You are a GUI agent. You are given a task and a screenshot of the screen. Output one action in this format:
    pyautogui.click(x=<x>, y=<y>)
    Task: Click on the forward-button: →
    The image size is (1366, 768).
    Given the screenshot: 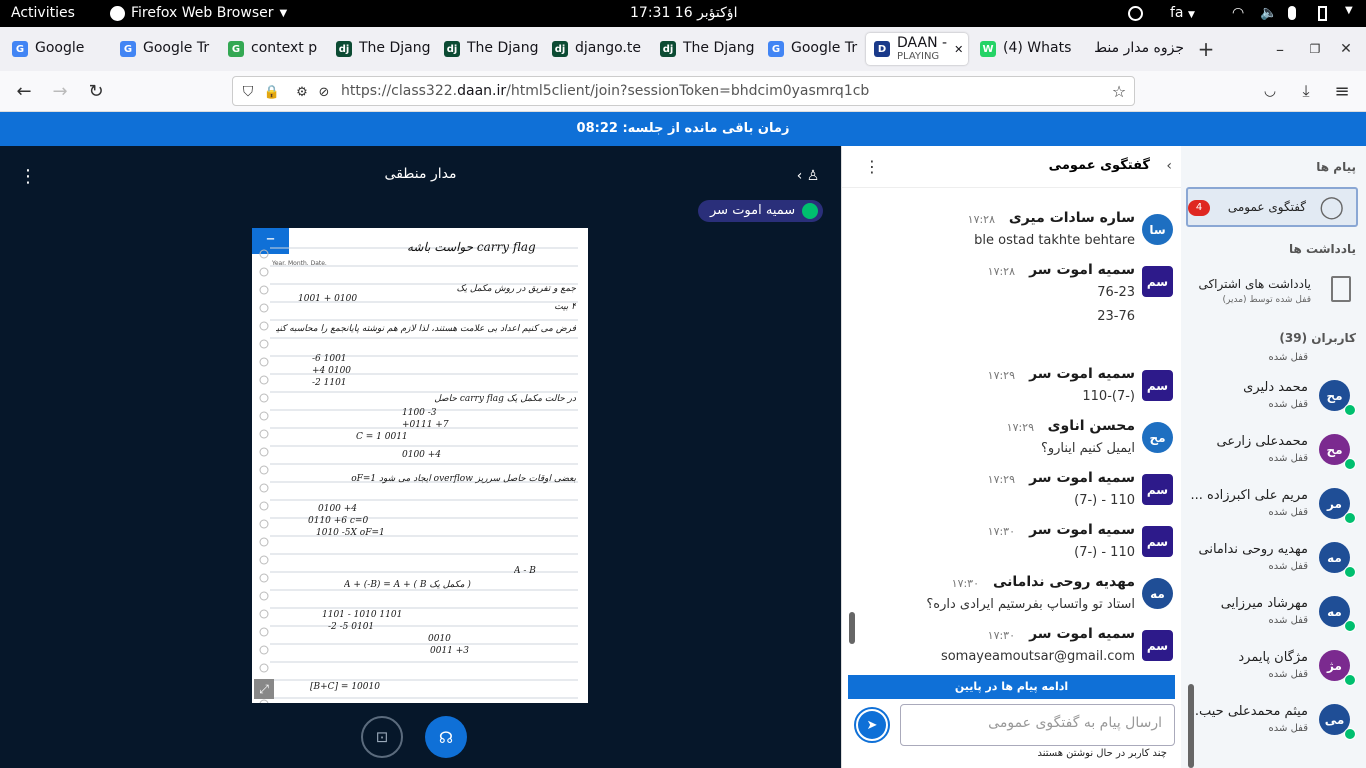 What is the action you would take?
    pyautogui.click(x=60, y=91)
    